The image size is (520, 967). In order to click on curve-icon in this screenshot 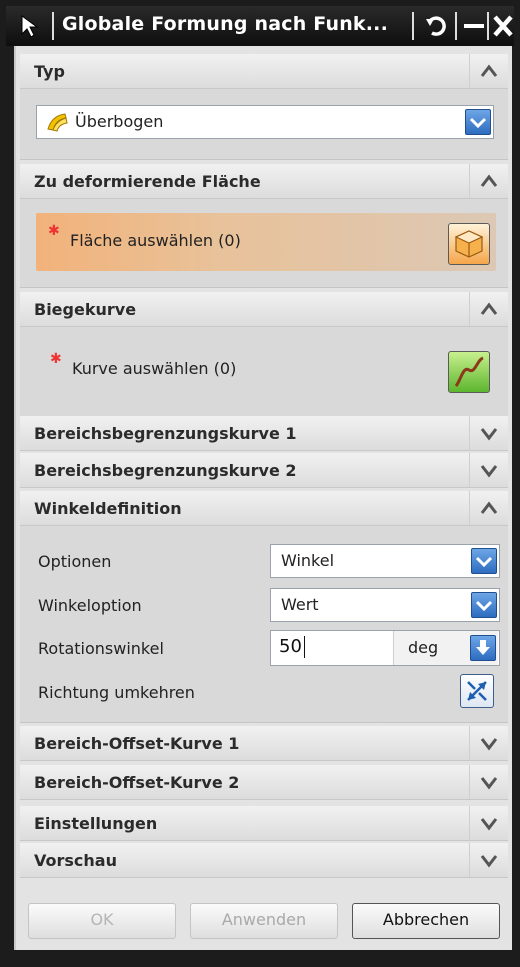, I will do `click(469, 371)`.